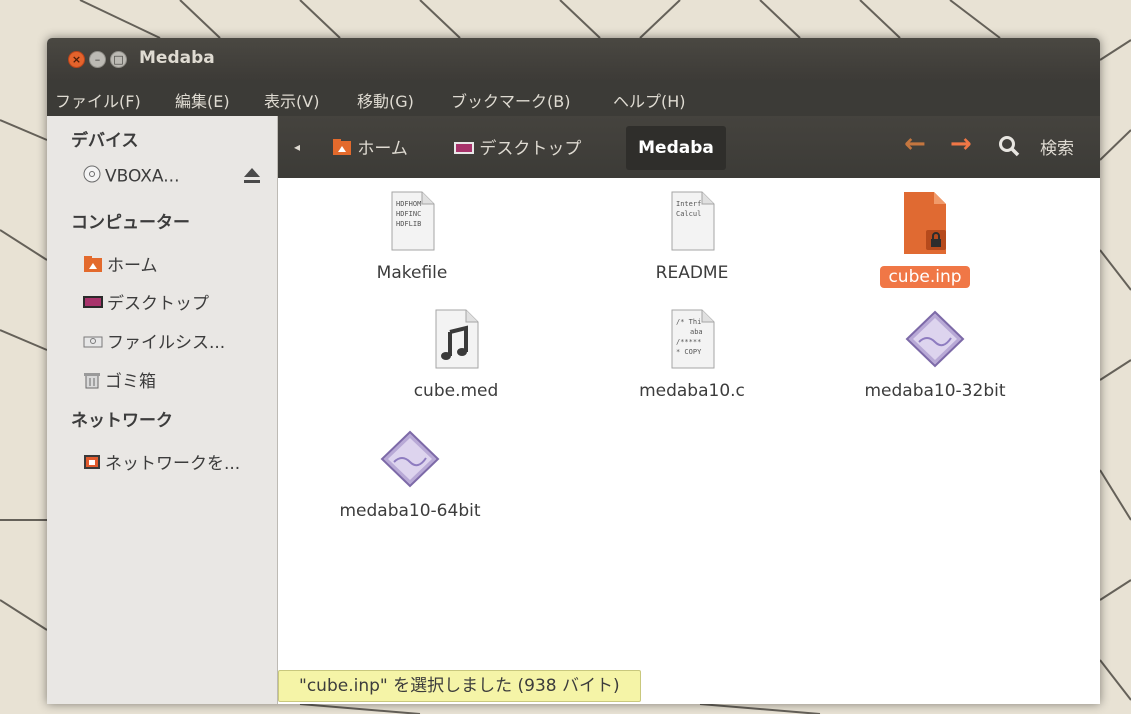 The height and width of the screenshot is (714, 1131). Describe the element at coordinates (915, 144) in the screenshot. I see `back-arrow-icon: ←` at that location.